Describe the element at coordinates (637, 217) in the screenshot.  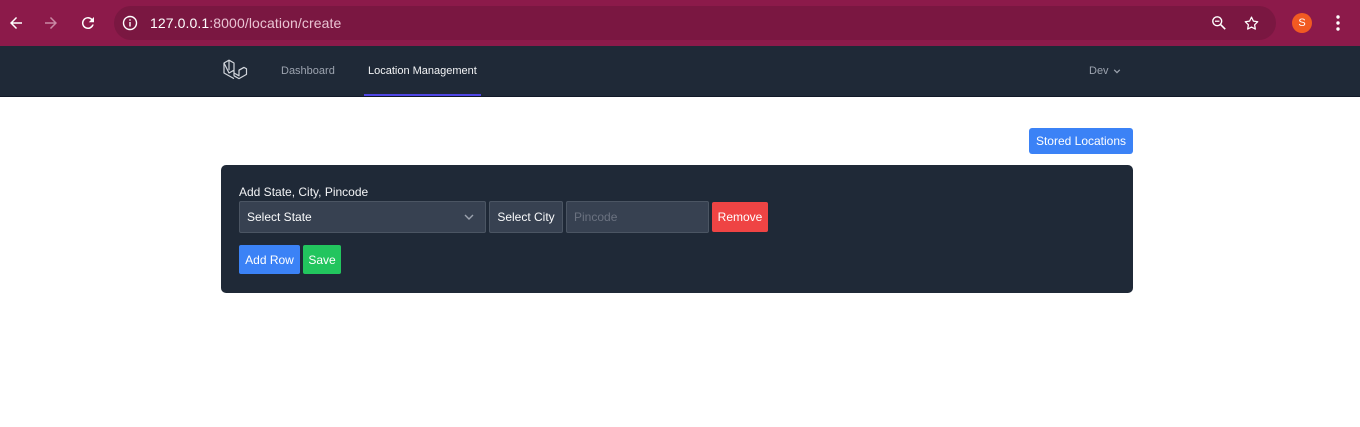
I see `pincode-input` at that location.